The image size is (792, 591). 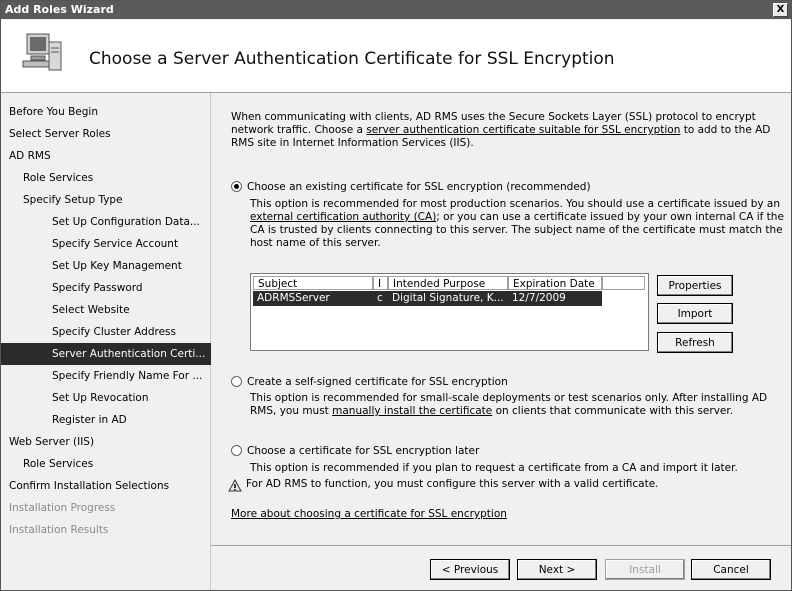 I want to click on existing-certificate-radio, so click(x=236, y=186).